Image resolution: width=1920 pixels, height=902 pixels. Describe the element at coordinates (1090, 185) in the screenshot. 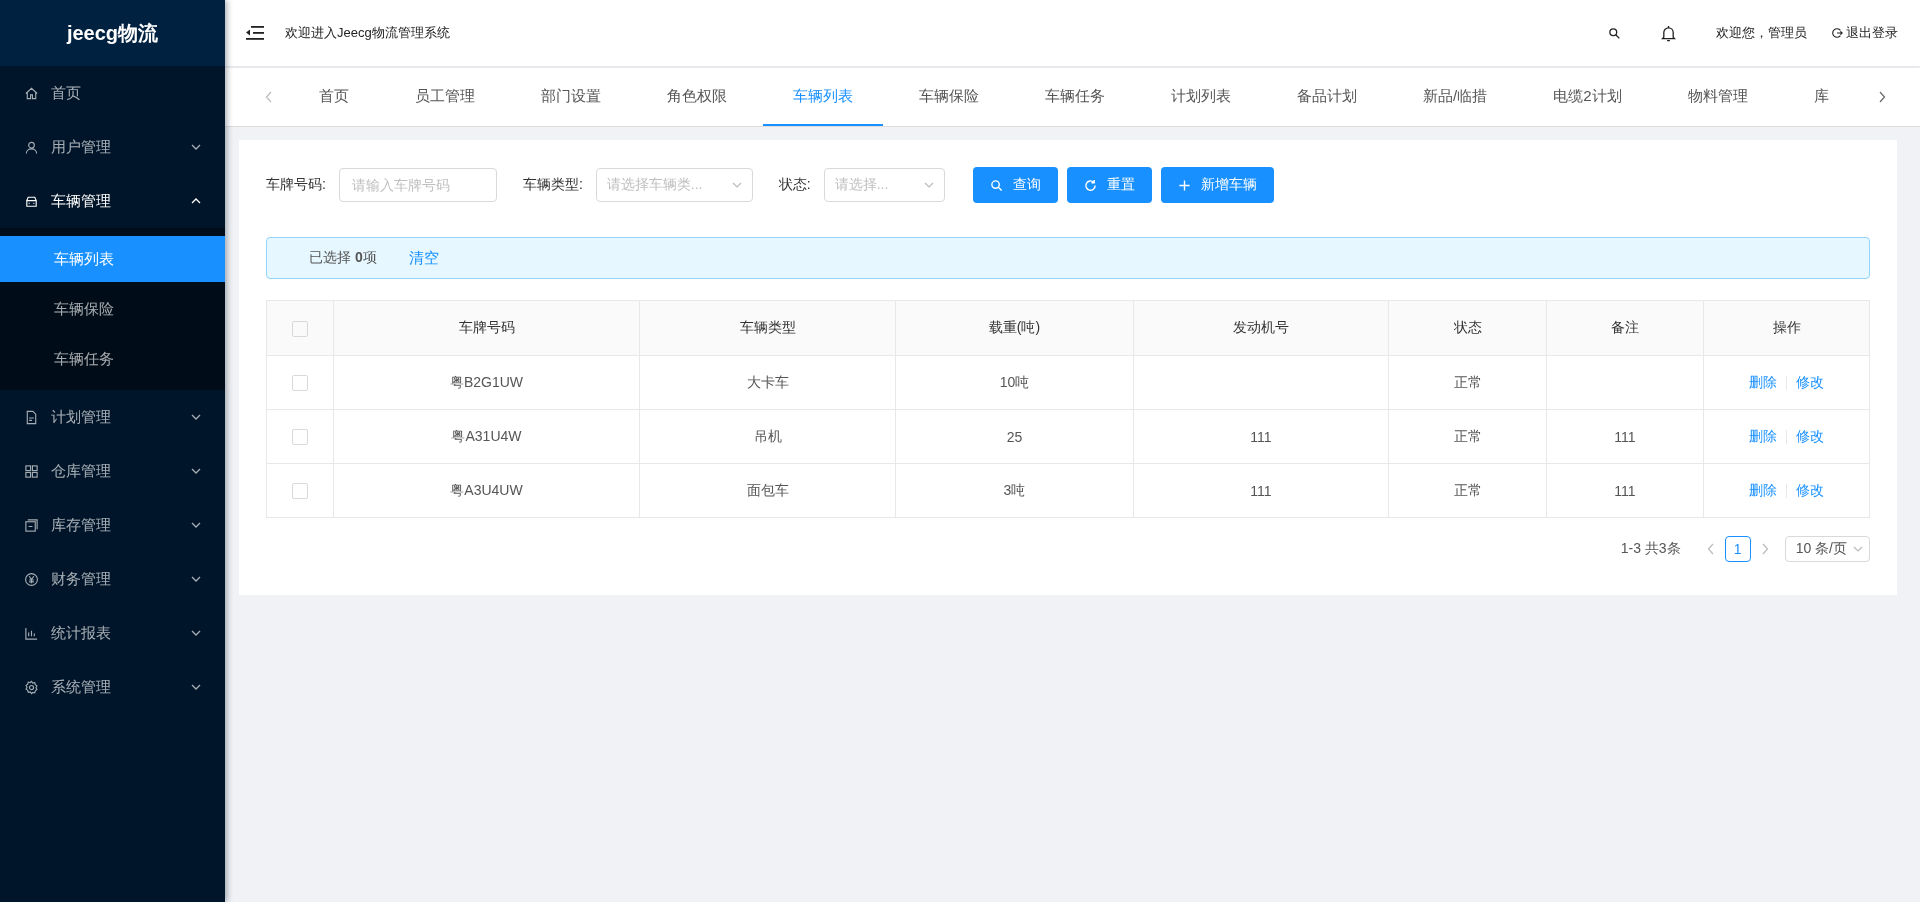

I see `reload-icon` at that location.